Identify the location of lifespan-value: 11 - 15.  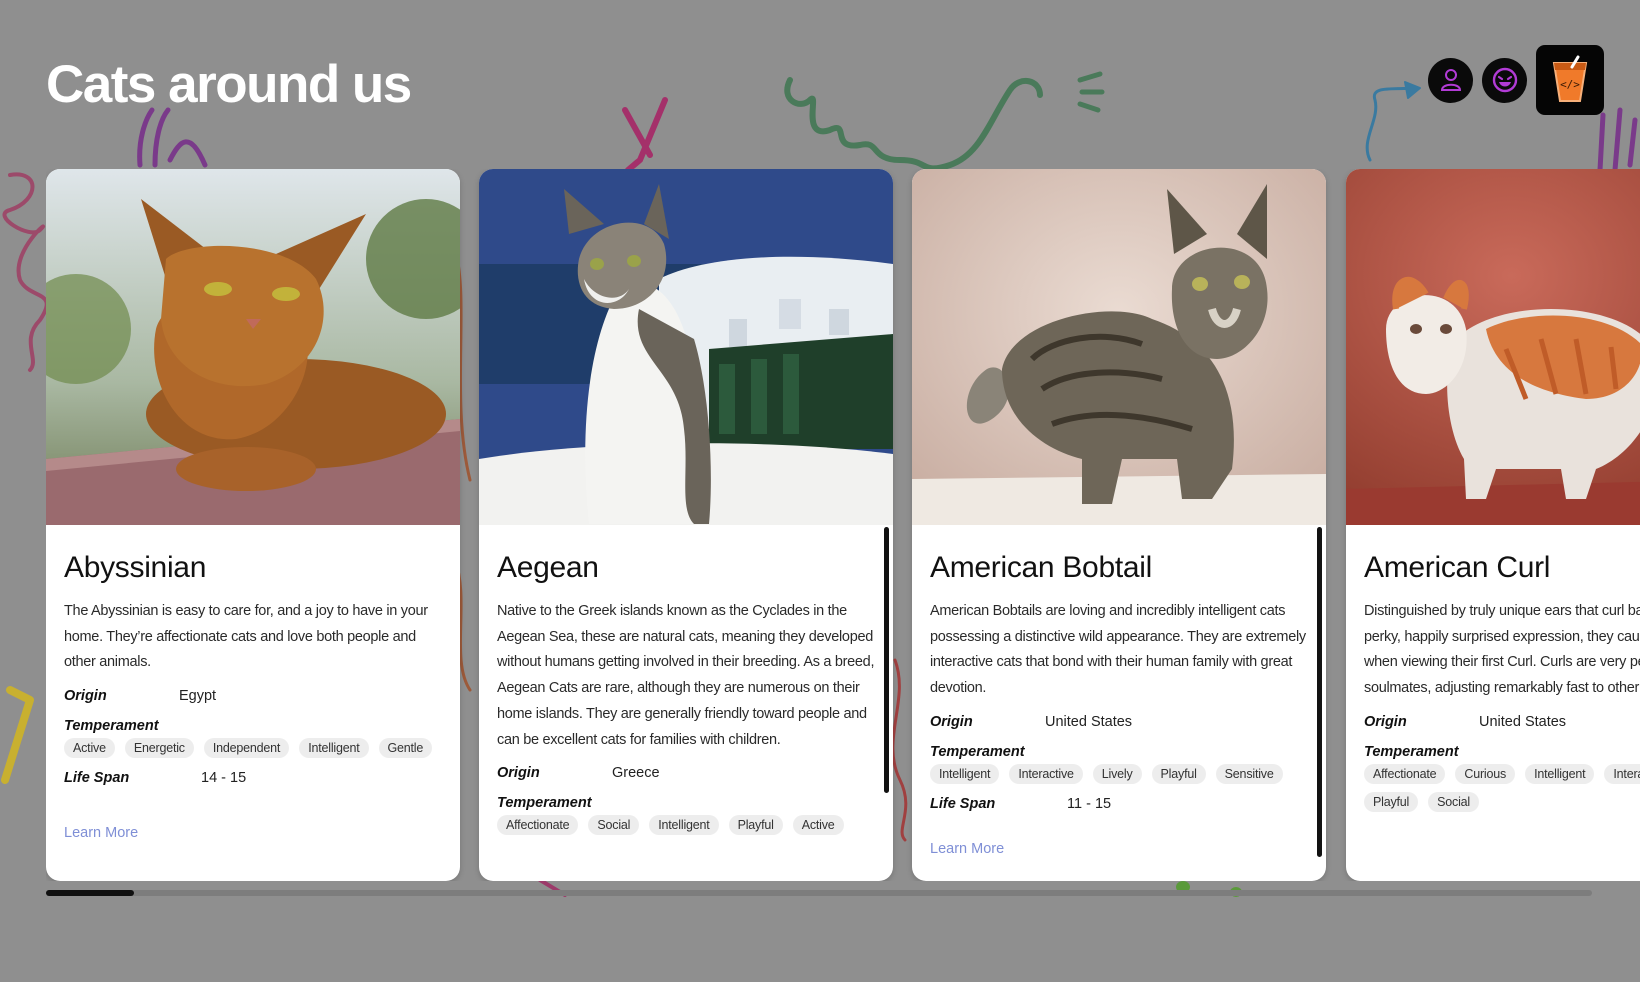
(1089, 803).